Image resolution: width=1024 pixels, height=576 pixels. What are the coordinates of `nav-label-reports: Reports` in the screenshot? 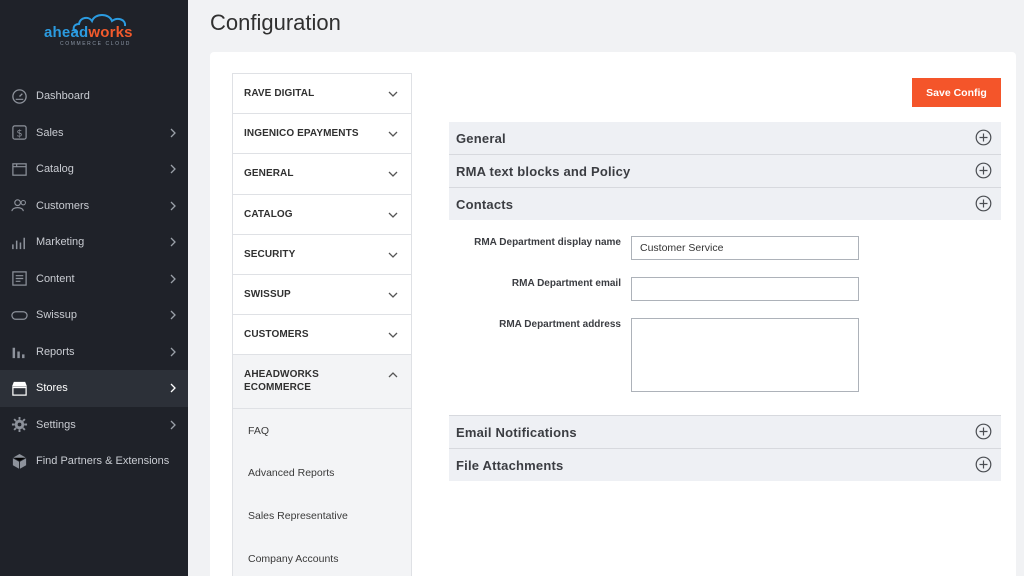 It's located at (55, 351).